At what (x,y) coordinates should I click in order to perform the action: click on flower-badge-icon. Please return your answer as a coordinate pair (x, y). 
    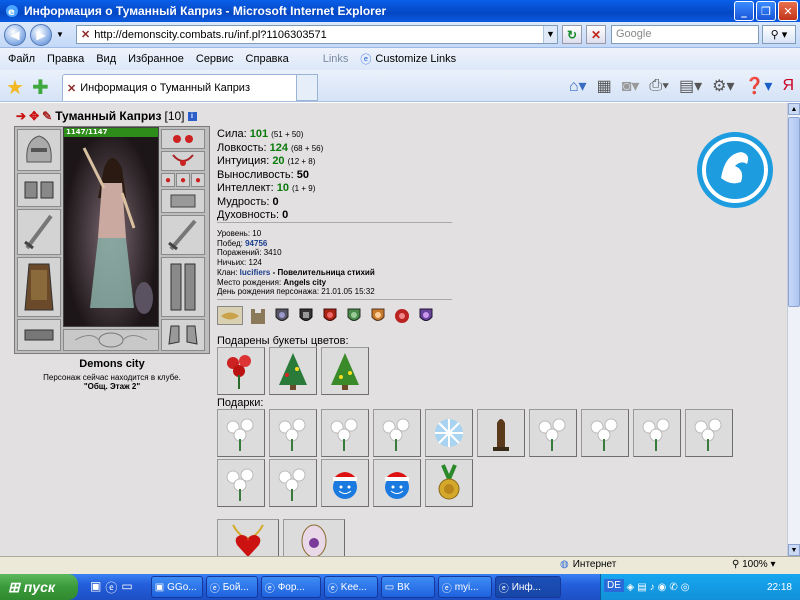
    Looking at the image, I should click on (401, 315).